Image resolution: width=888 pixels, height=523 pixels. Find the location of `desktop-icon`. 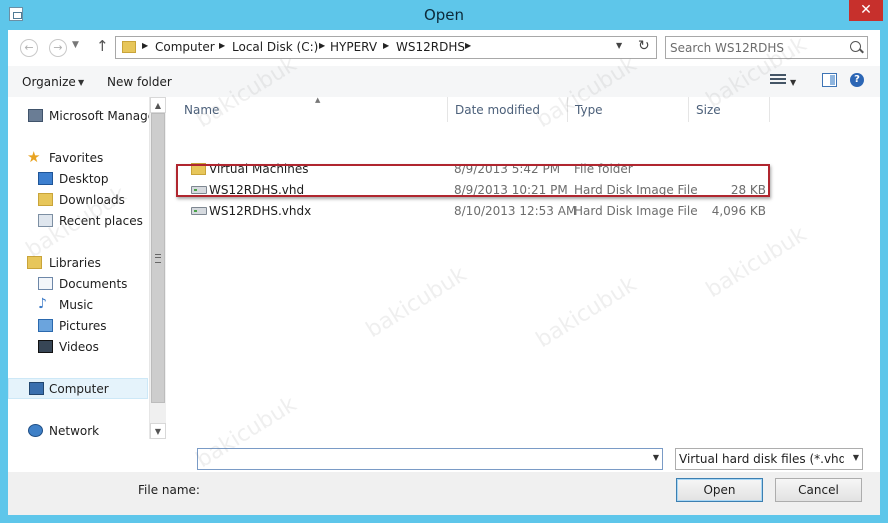

desktop-icon is located at coordinates (45, 178).